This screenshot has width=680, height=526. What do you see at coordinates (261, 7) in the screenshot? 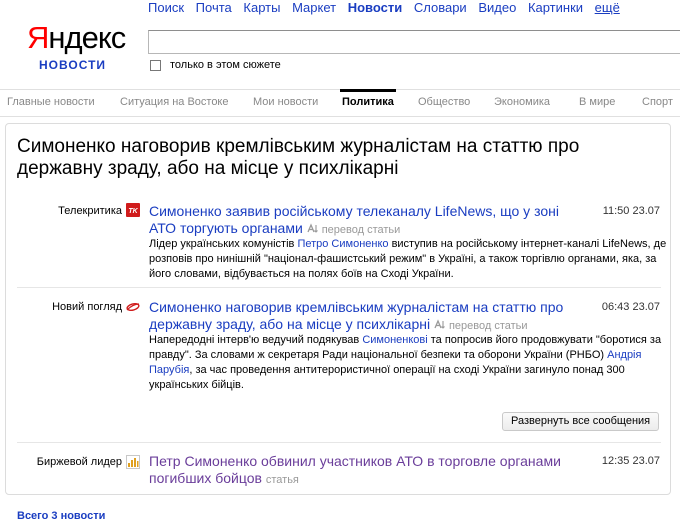
I see `service-maps: Карты` at bounding box center [261, 7].